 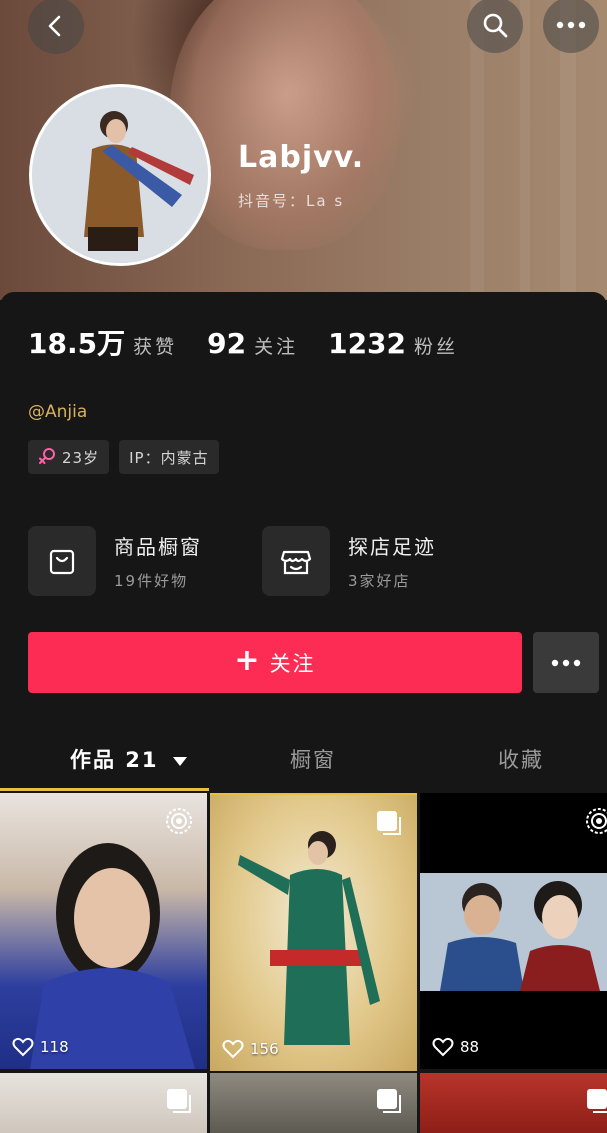 I want to click on stat-likes: 18.5万 获赞, so click(x=102, y=342).